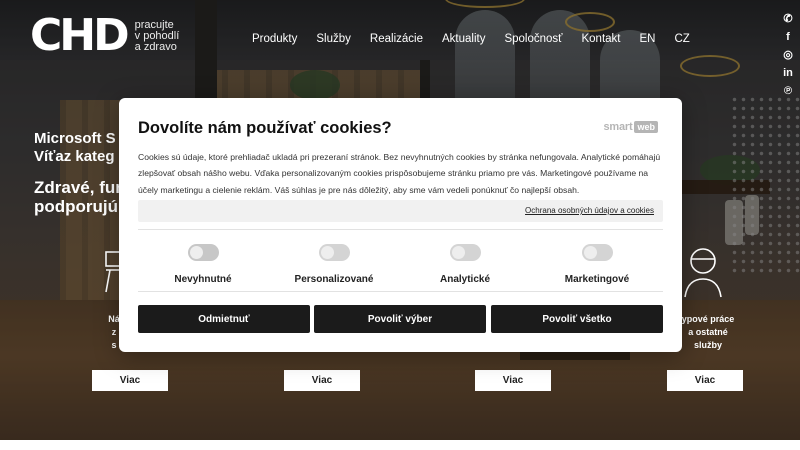  Describe the element at coordinates (681, 39) in the screenshot. I see `nav-lang-cz: CZ` at that location.